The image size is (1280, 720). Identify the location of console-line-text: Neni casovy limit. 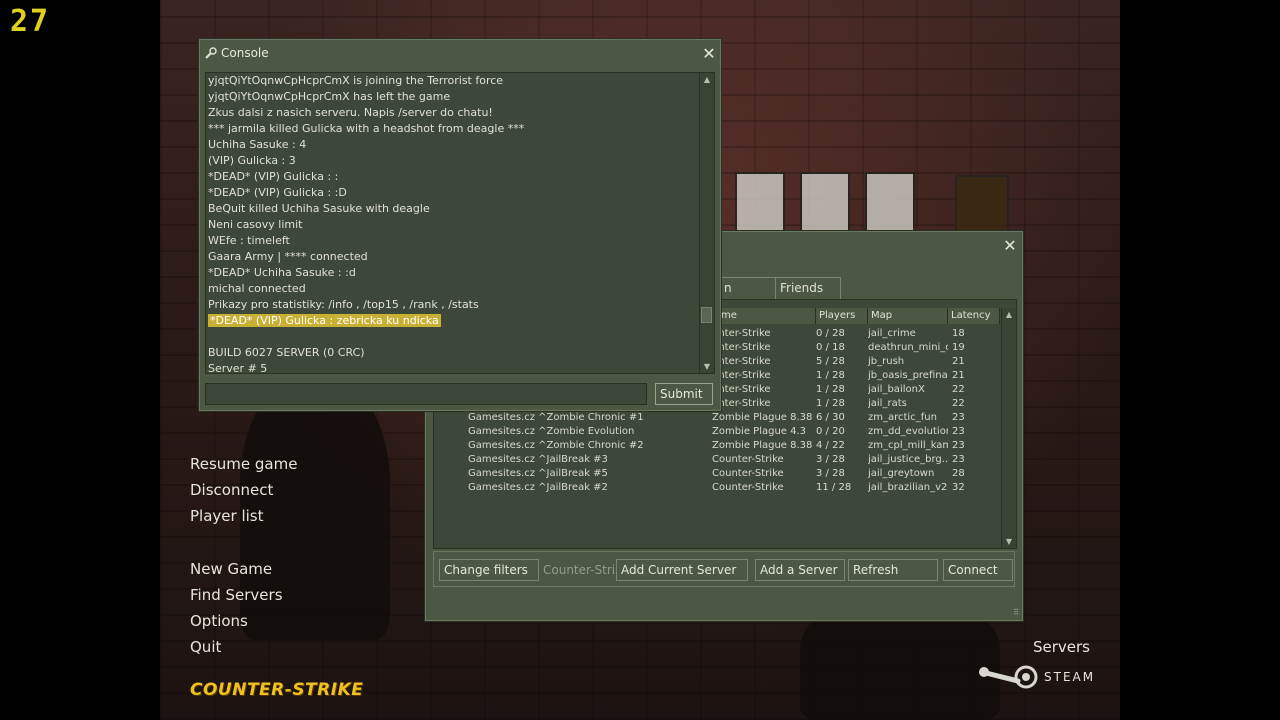
(255, 224).